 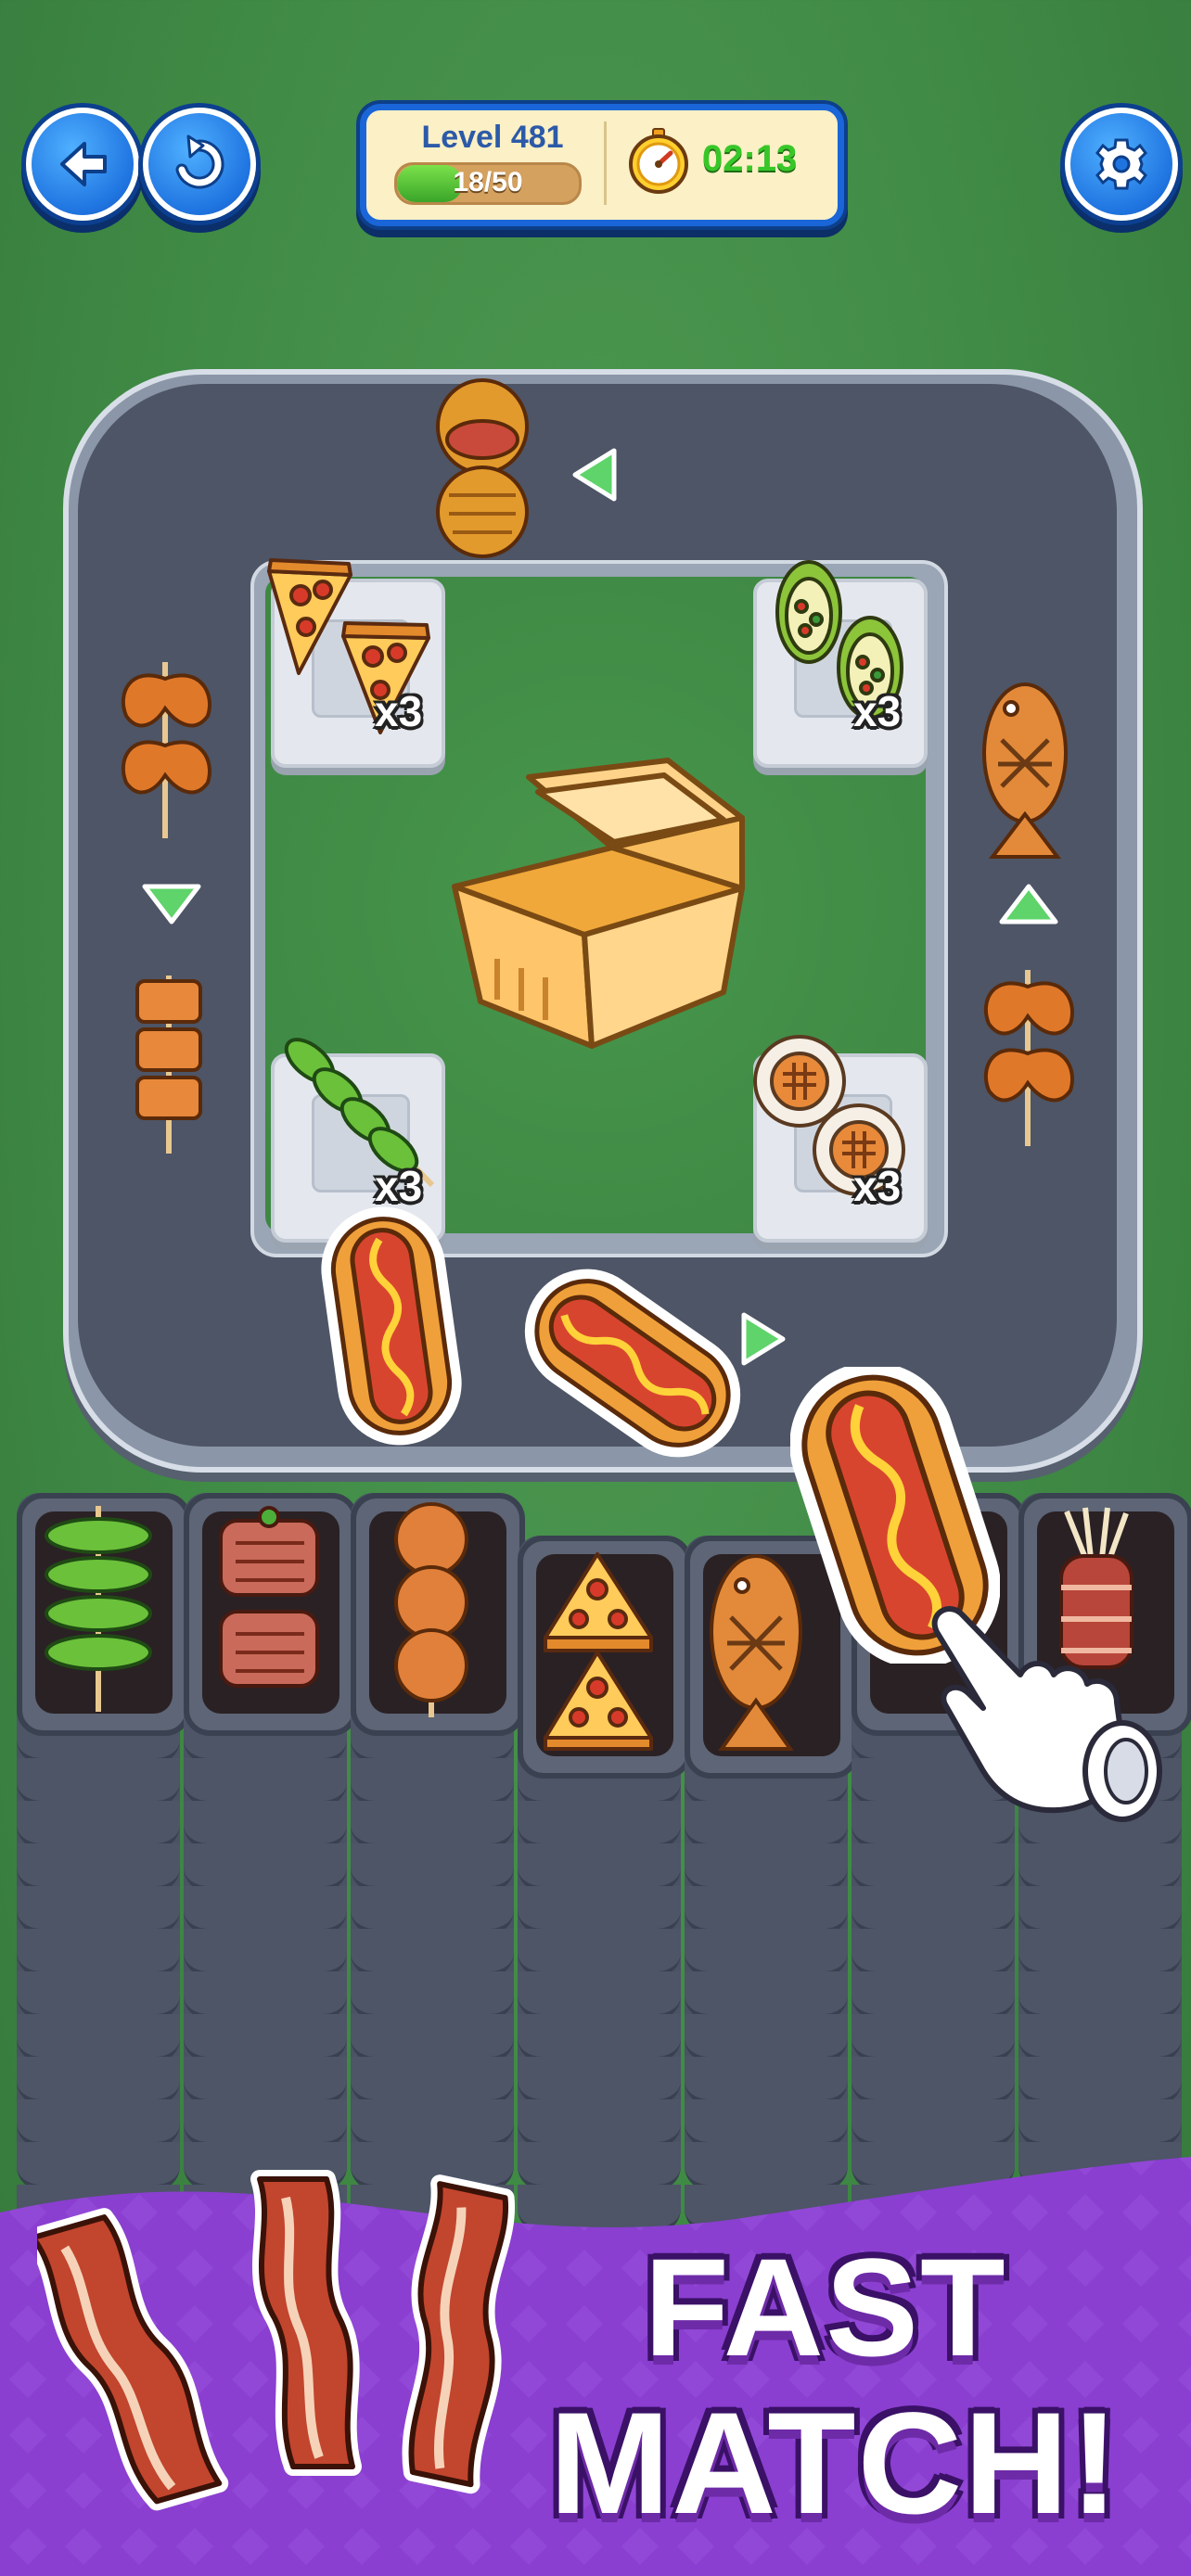 I want to click on back-button, so click(x=82, y=165).